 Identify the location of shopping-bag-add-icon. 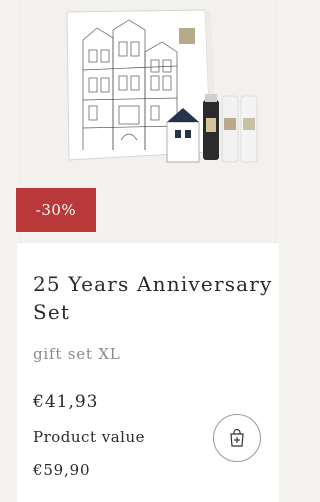
(237, 437).